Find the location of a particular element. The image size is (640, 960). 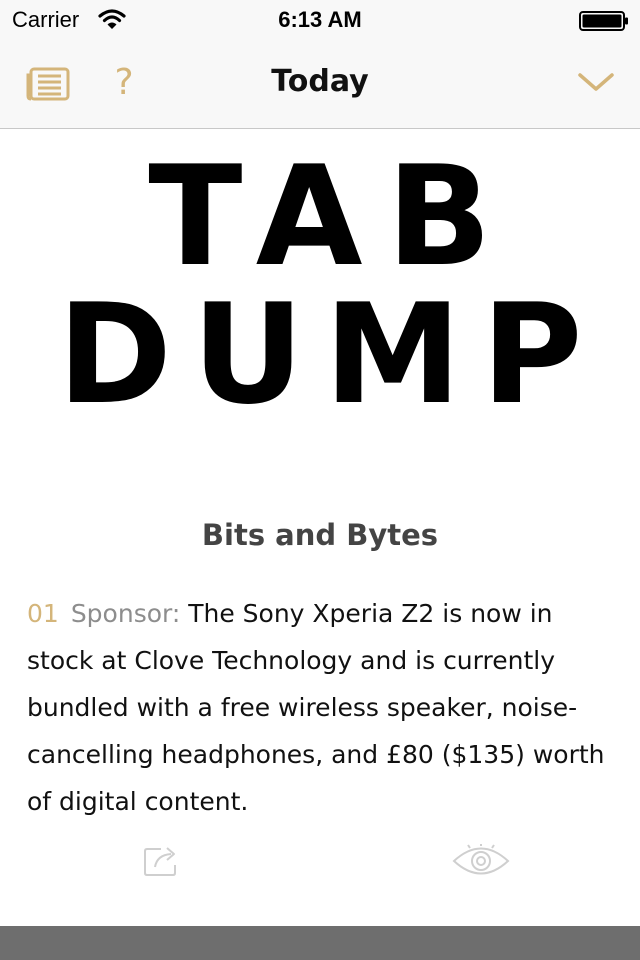

bottom-bar is located at coordinates (320, 943).